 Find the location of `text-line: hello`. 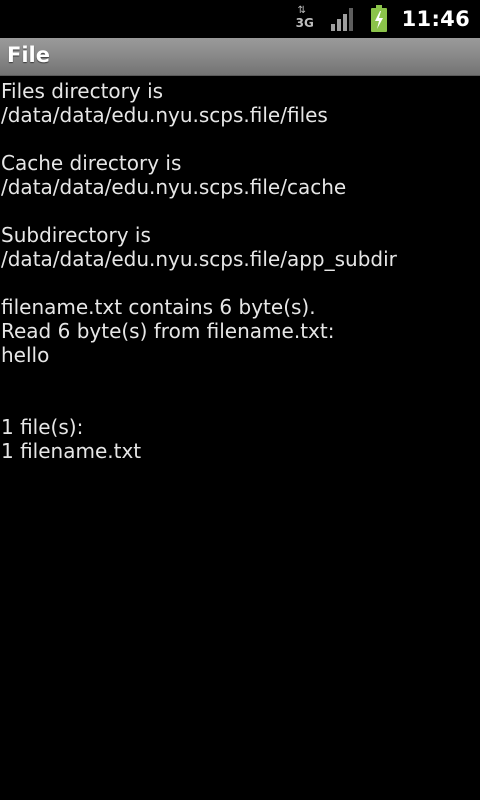

text-line: hello is located at coordinates (25, 355).